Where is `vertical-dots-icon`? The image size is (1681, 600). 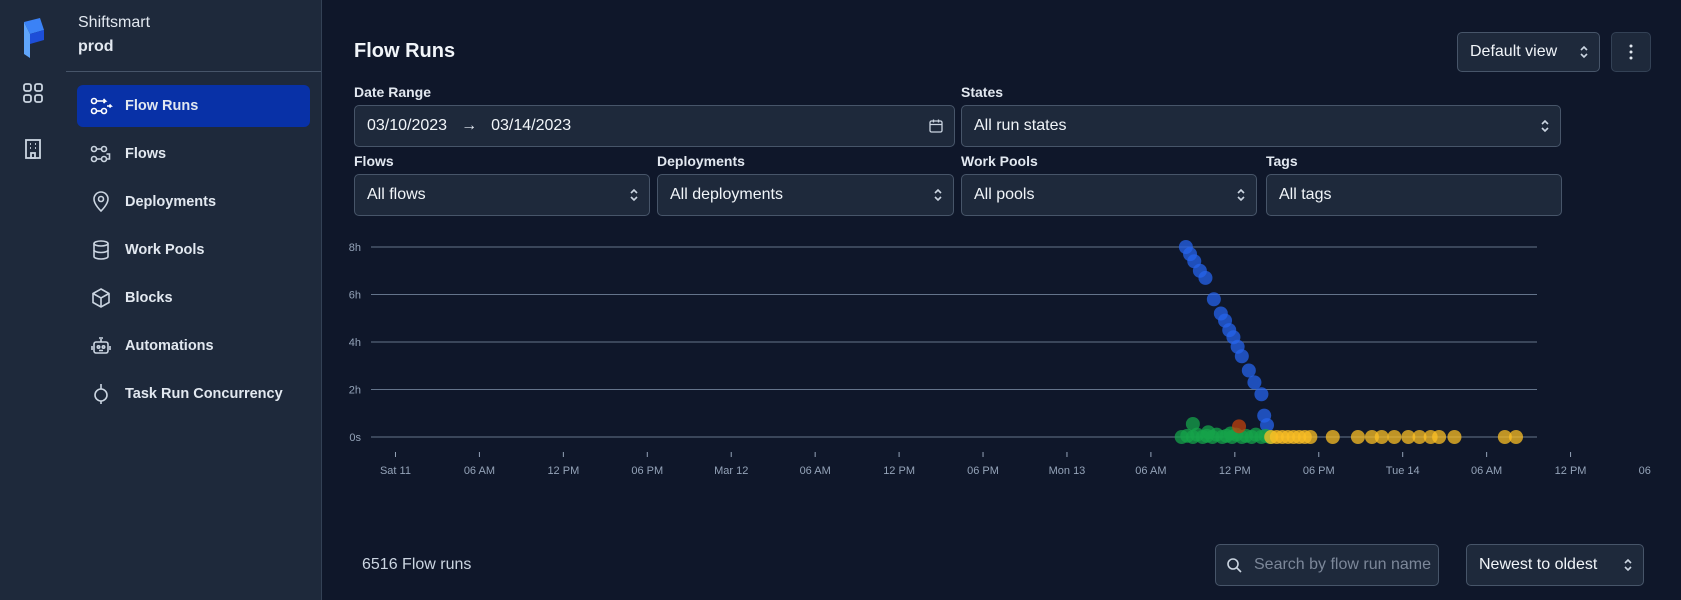
vertical-dots-icon is located at coordinates (1631, 52).